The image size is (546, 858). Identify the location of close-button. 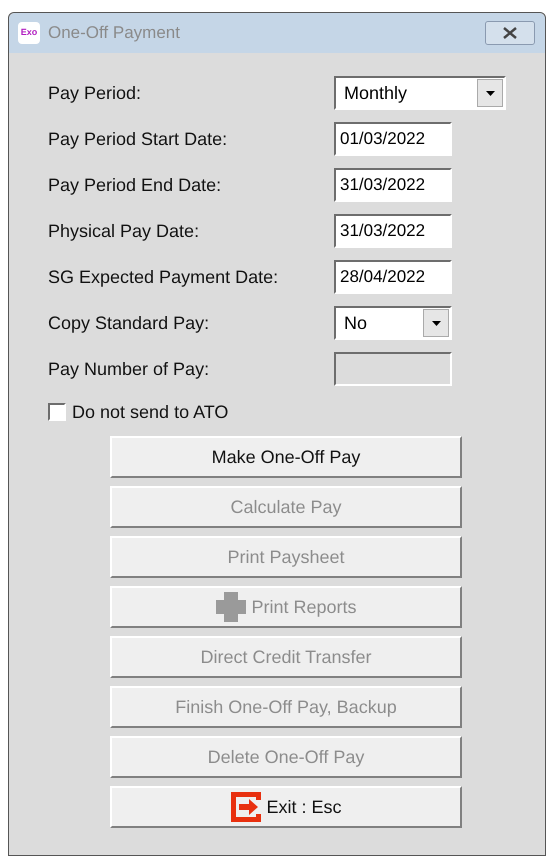
(510, 33).